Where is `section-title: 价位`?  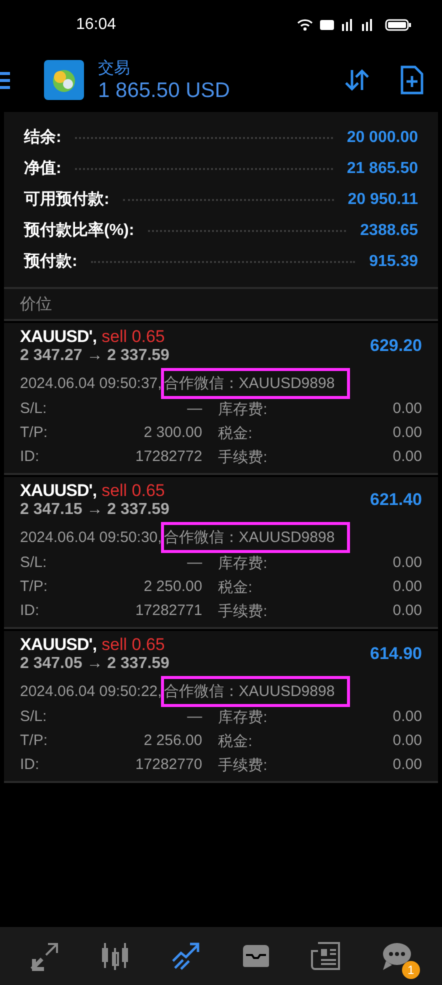 section-title: 价位 is located at coordinates (36, 304).